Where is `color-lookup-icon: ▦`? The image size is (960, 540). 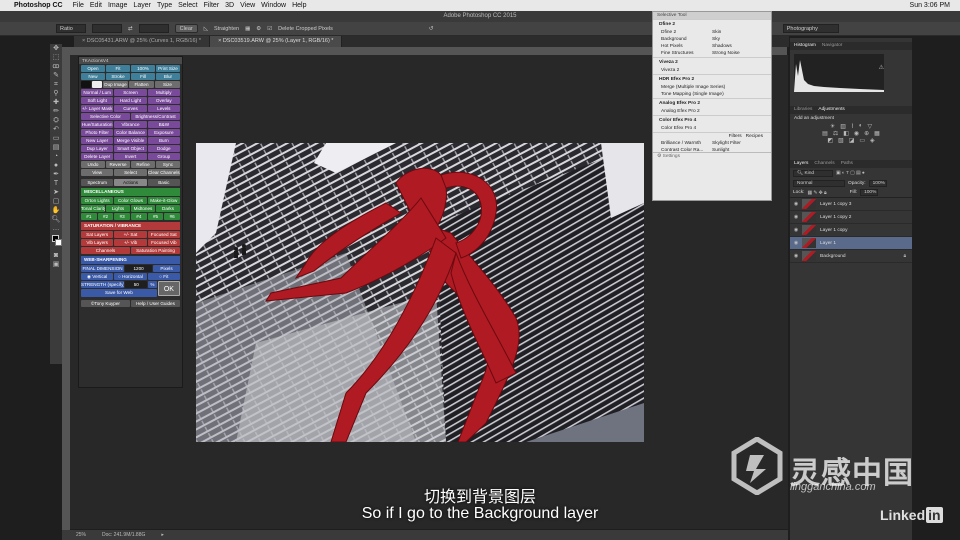 color-lookup-icon: ▦ is located at coordinates (877, 133).